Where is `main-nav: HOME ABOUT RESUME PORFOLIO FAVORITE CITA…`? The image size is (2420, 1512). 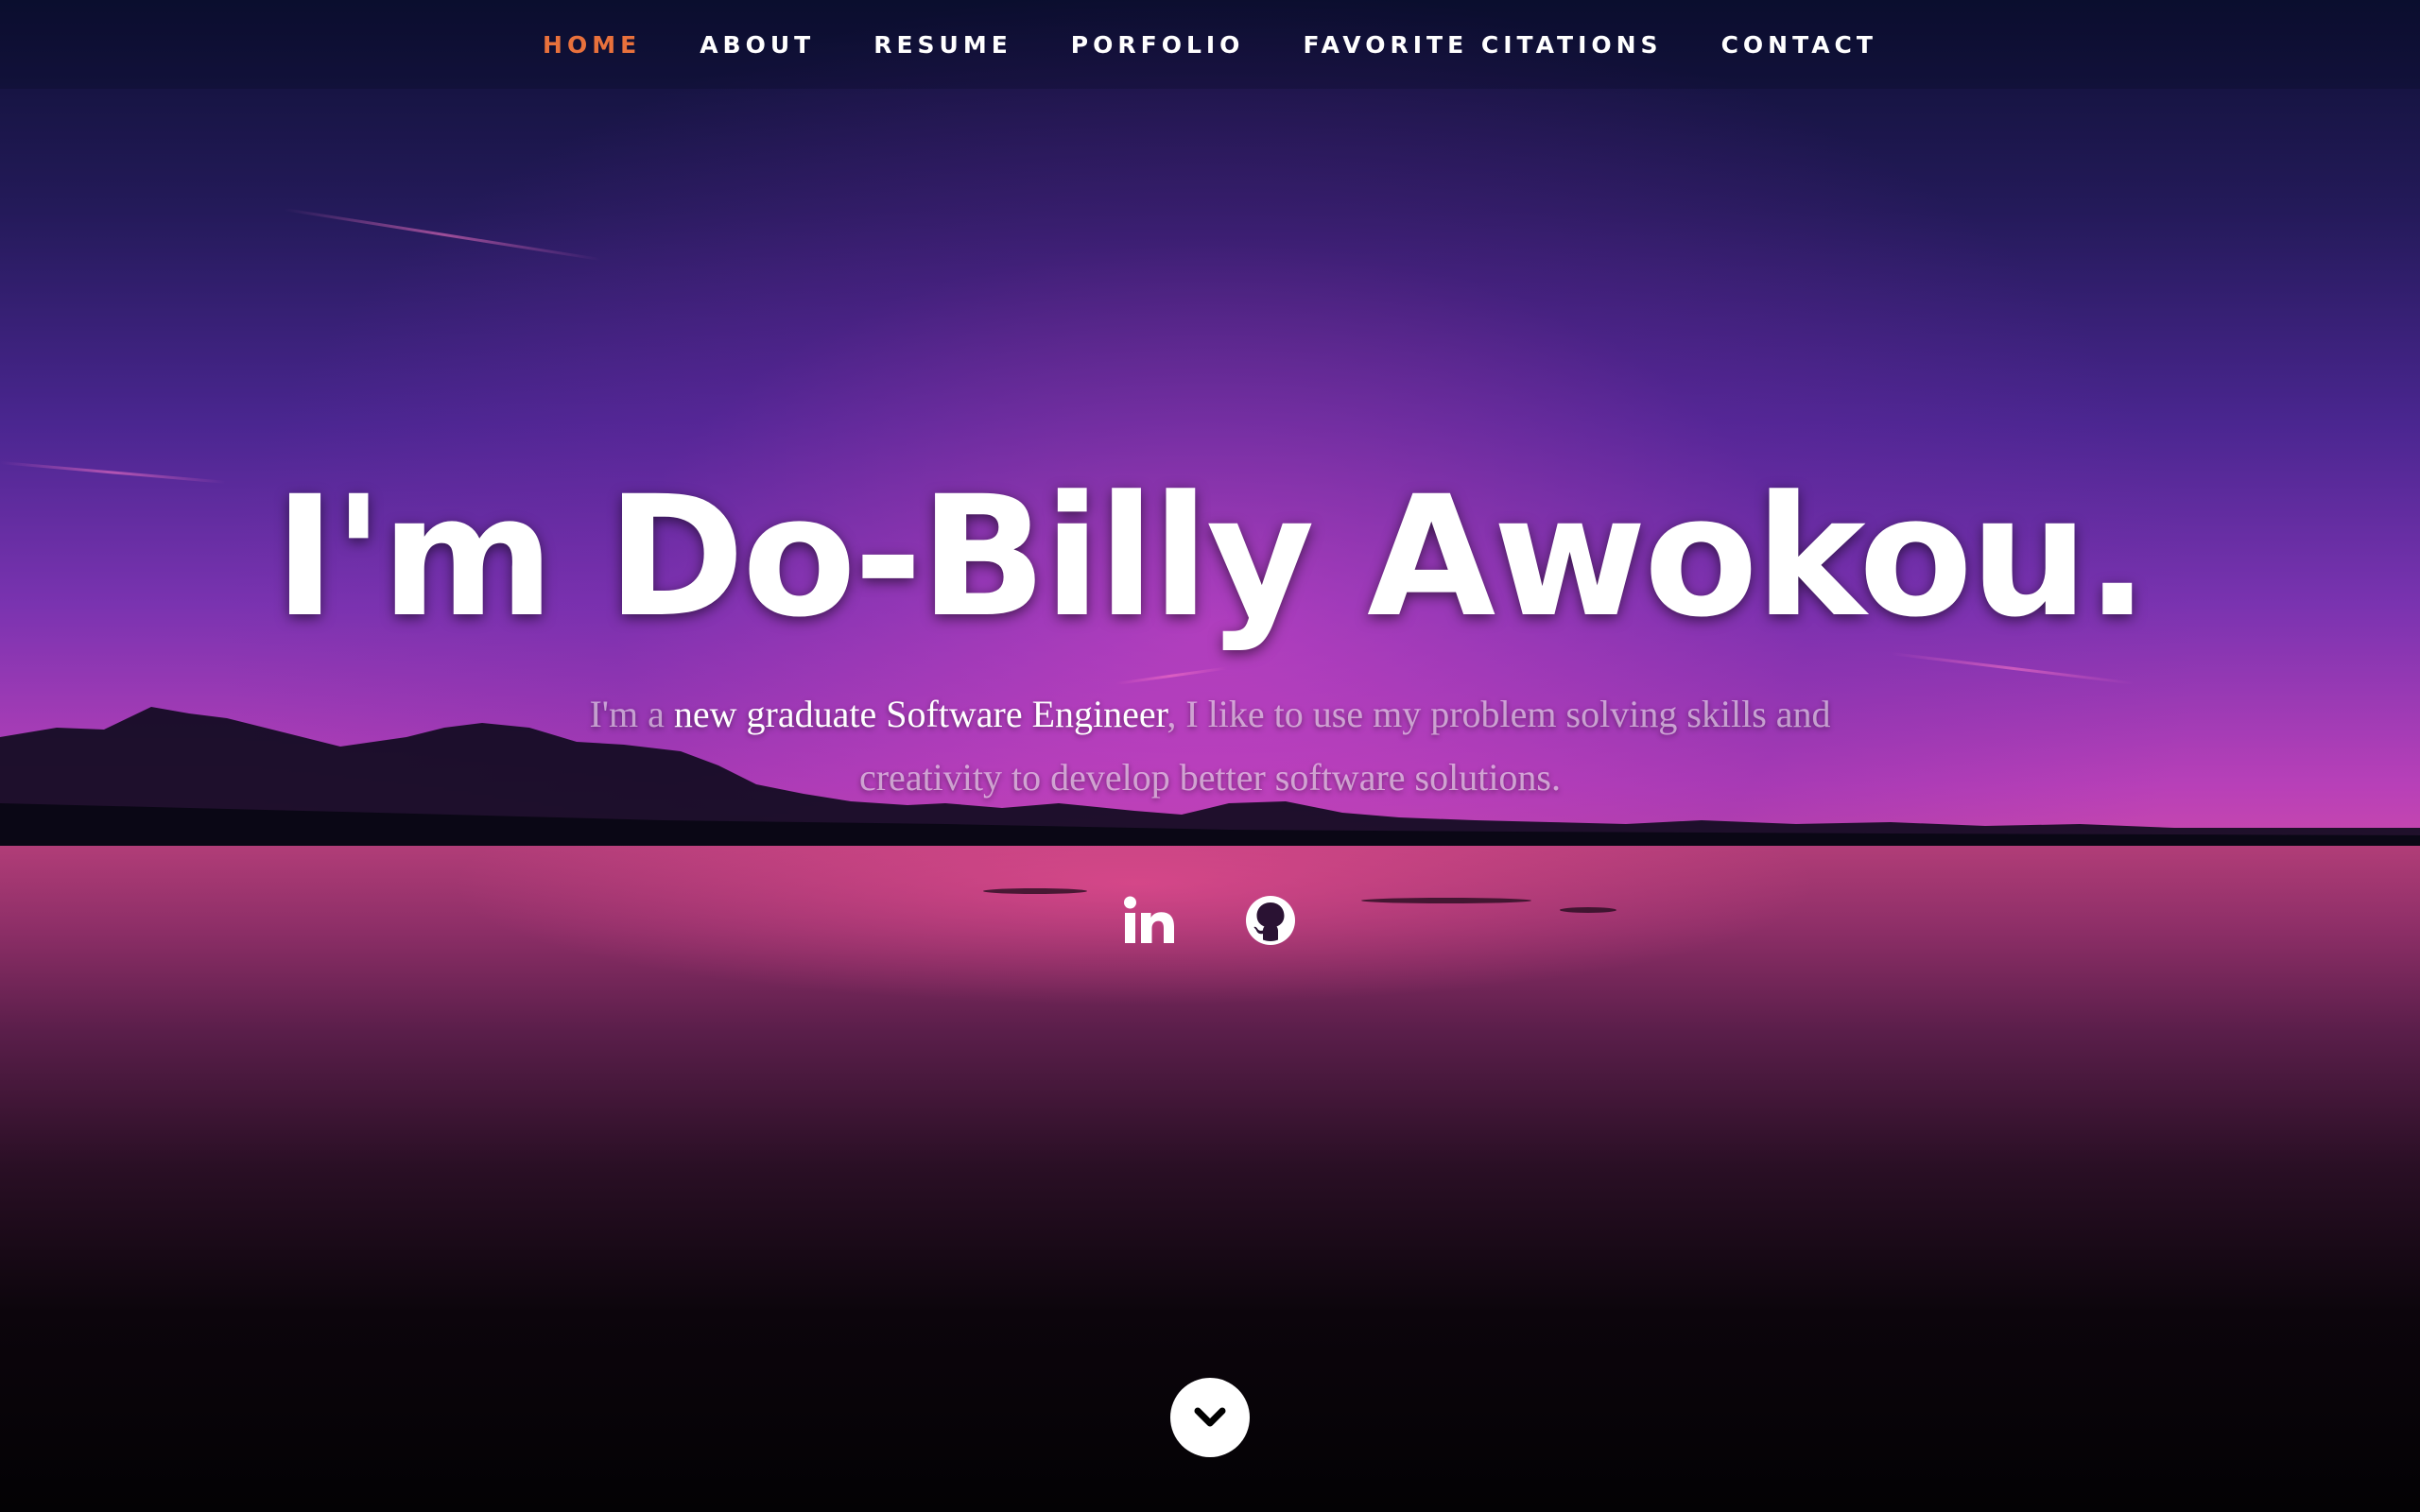 main-nav: HOME ABOUT RESUME PORFOLIO FAVORITE CITA… is located at coordinates (1210, 44).